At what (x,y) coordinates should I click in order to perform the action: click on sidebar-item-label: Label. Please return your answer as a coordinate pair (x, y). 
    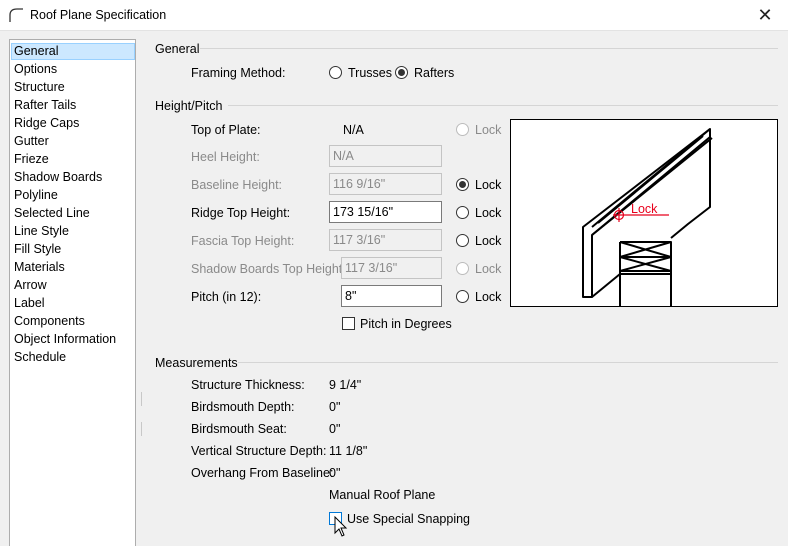
    Looking at the image, I should click on (73, 303).